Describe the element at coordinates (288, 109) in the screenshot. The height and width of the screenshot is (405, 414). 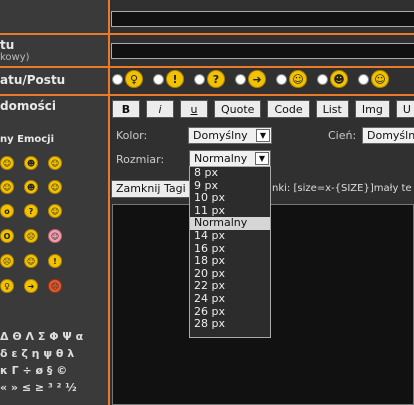
I see `code-button: Code` at that location.